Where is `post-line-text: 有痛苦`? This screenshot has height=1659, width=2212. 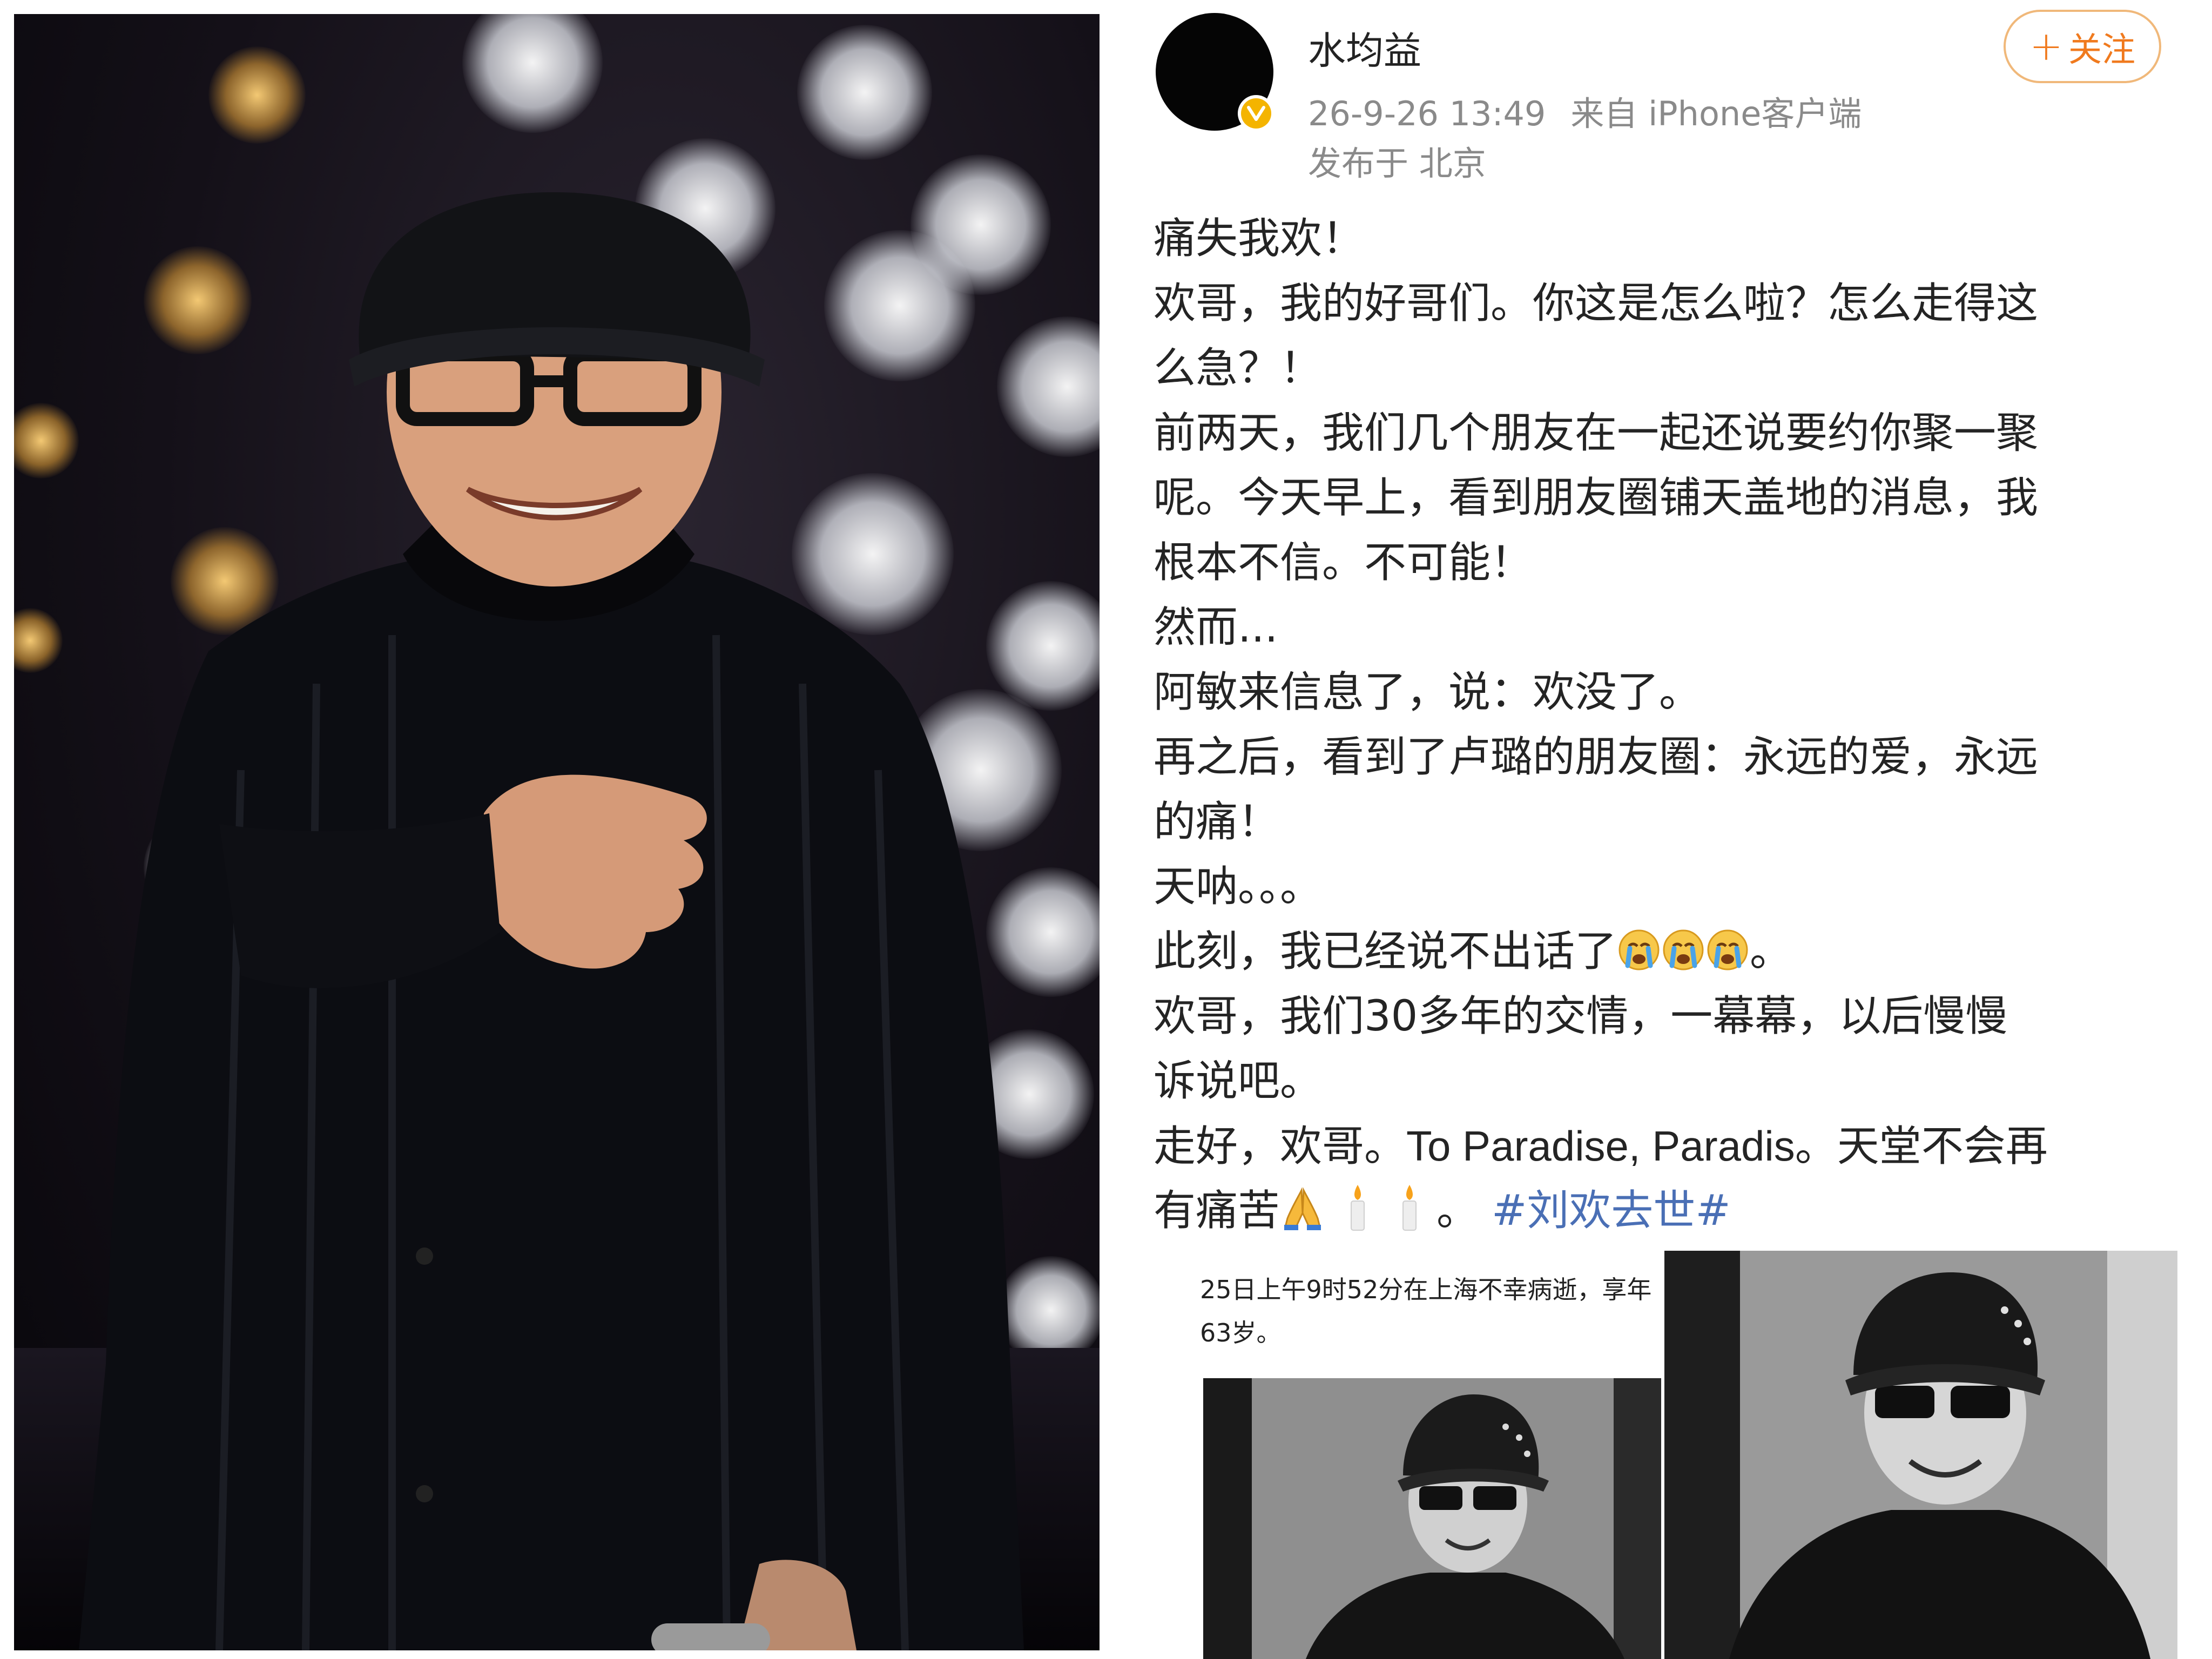 post-line-text: 有痛苦 is located at coordinates (1217, 1210).